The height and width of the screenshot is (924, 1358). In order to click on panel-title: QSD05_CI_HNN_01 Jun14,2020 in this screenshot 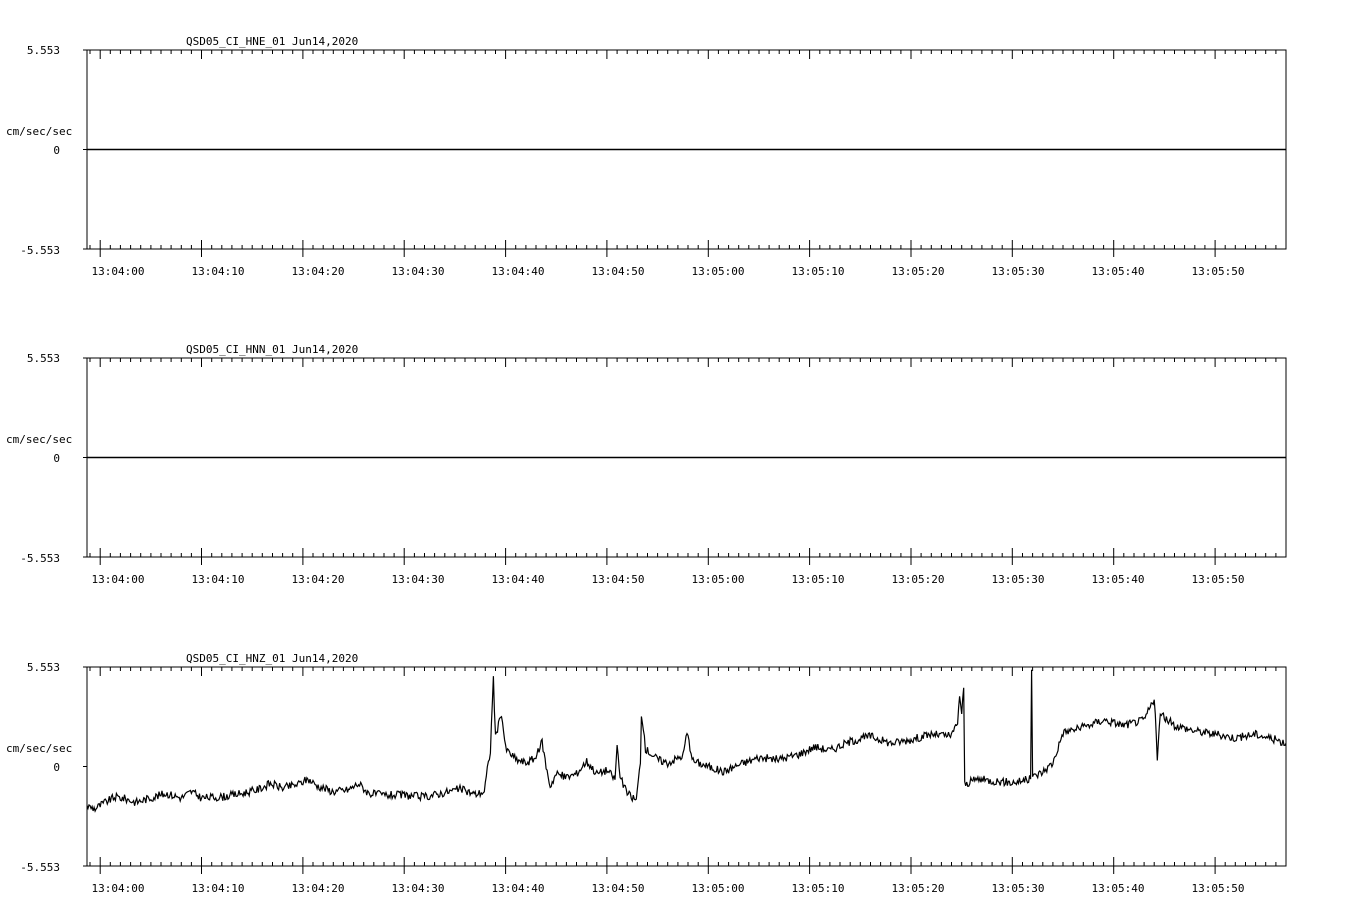, I will do `click(272, 349)`.